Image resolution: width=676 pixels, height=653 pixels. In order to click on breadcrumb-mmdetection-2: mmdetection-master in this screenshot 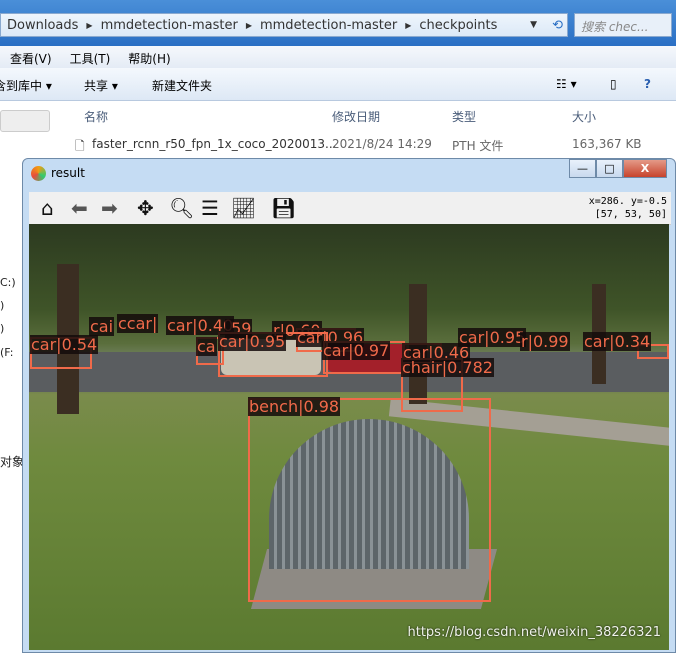, I will do `click(328, 25)`.